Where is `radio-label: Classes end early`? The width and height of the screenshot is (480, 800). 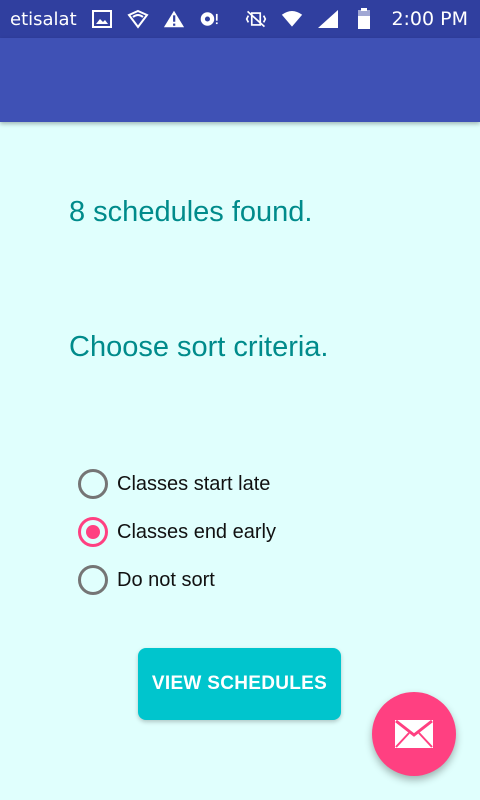 radio-label: Classes end early is located at coordinates (196, 531).